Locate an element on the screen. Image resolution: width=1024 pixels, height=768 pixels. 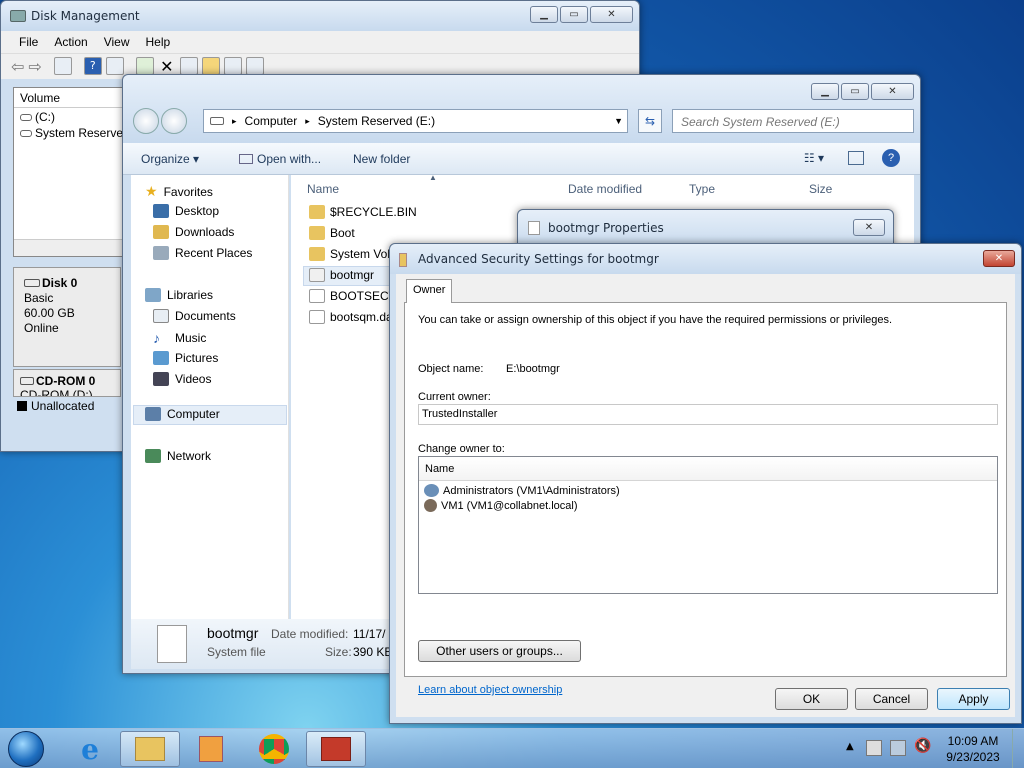
menu-bar: File Action View Help is located at coordinates (320, 42).